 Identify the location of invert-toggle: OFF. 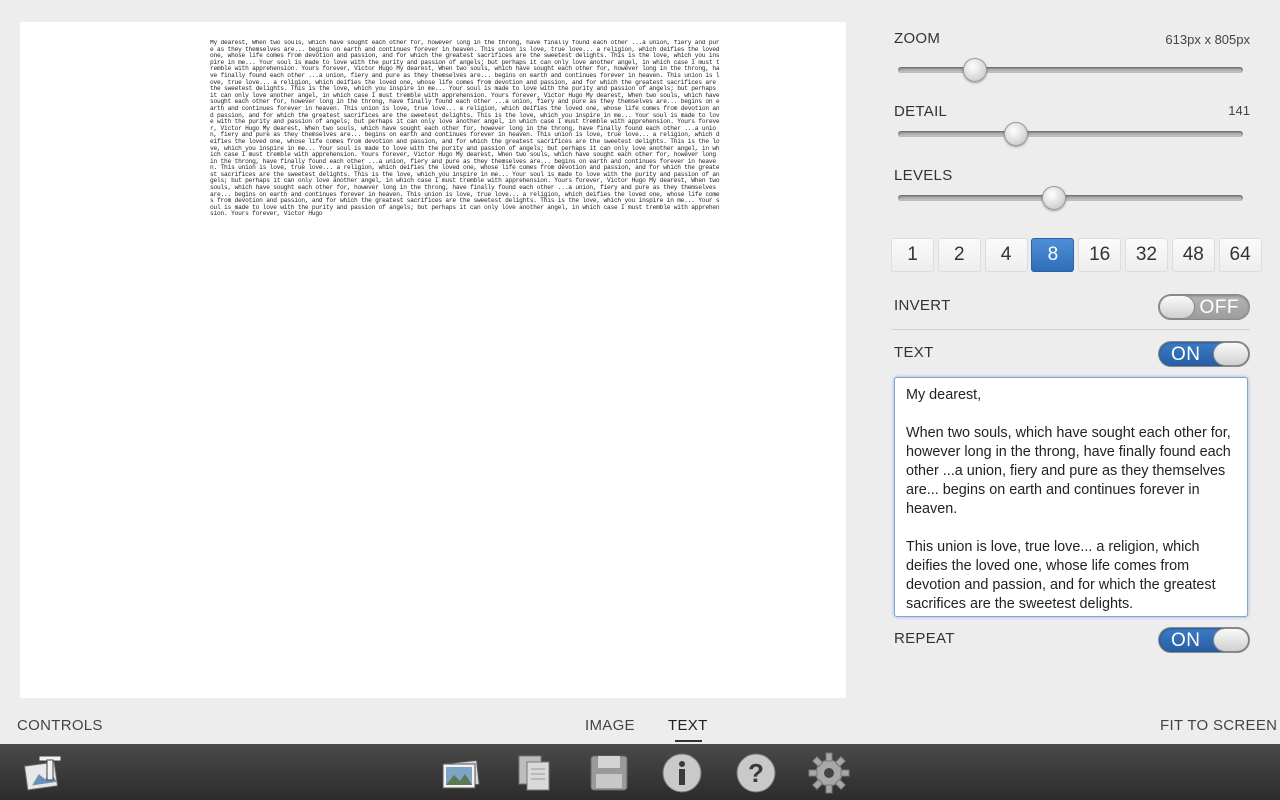
(1204, 307).